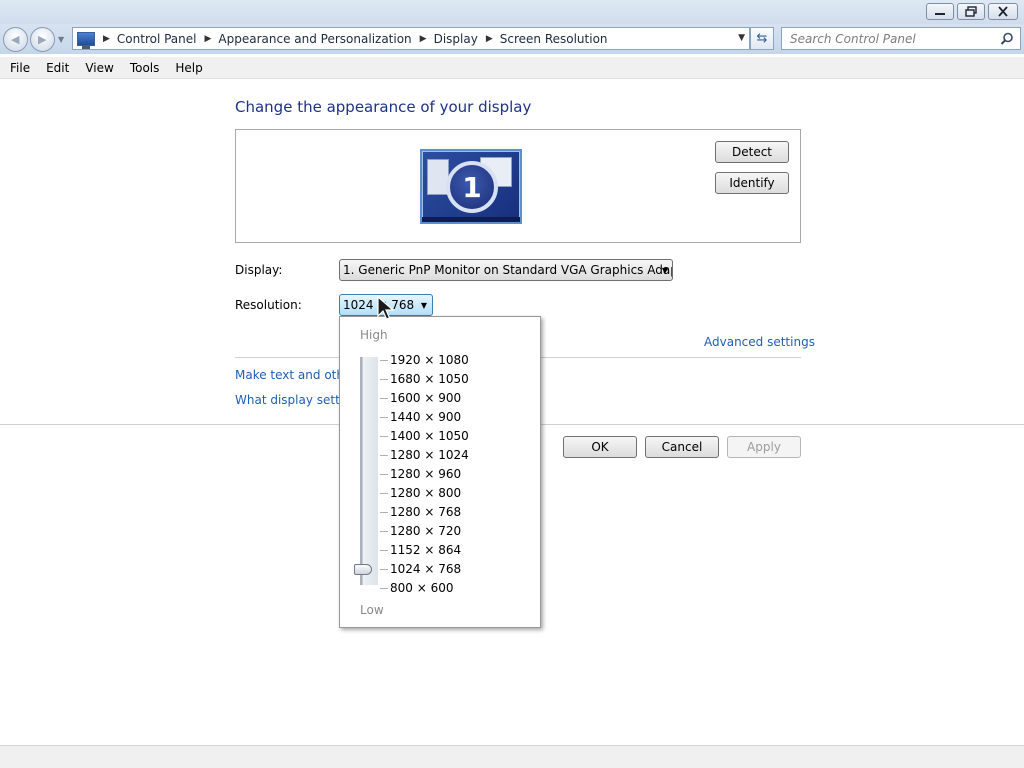 The height and width of the screenshot is (768, 1024). I want to click on breadcrumb-screen-resolution: ▶ Screen Resolution, so click(543, 39).